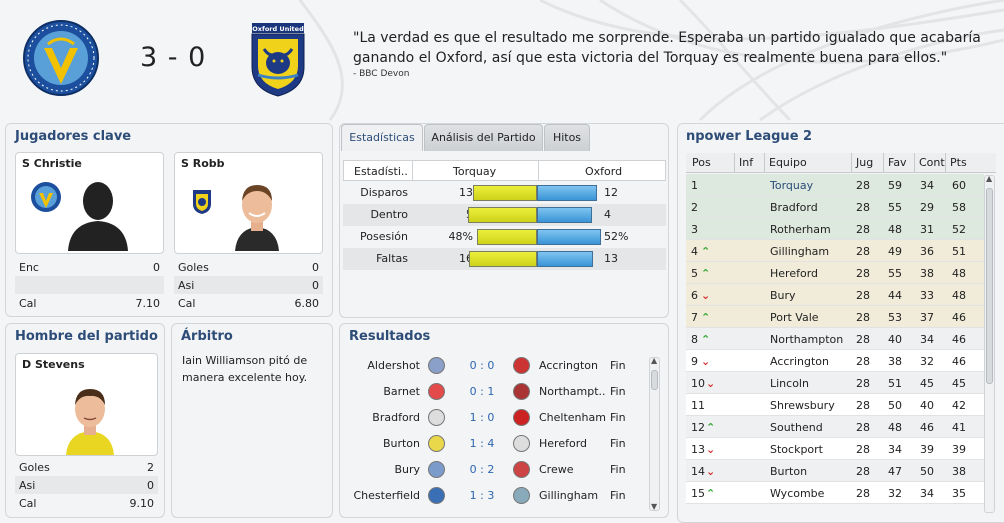  Describe the element at coordinates (401, 391) in the screenshot. I see `result-home-team: Barnet` at that location.